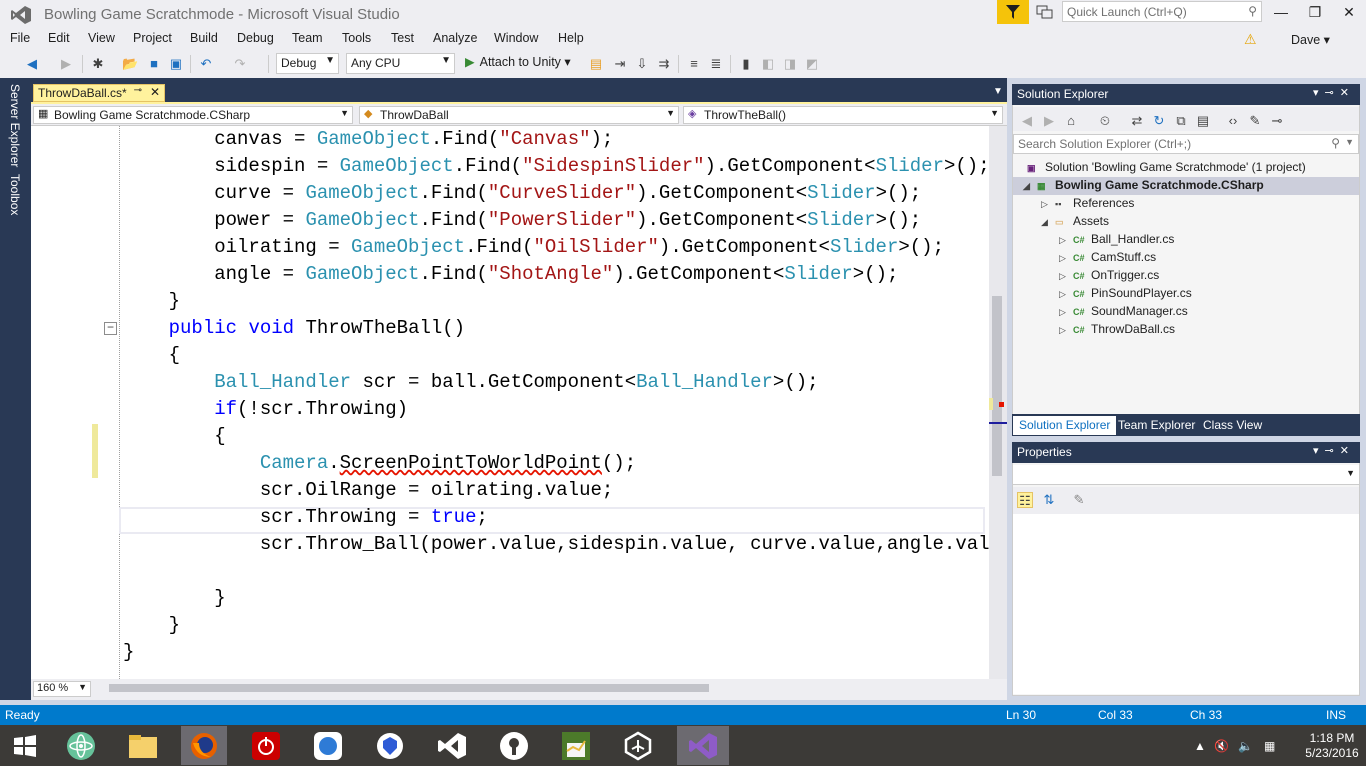  What do you see at coordinates (620, 64) in the screenshot?
I see `step-icon: ⇥` at bounding box center [620, 64].